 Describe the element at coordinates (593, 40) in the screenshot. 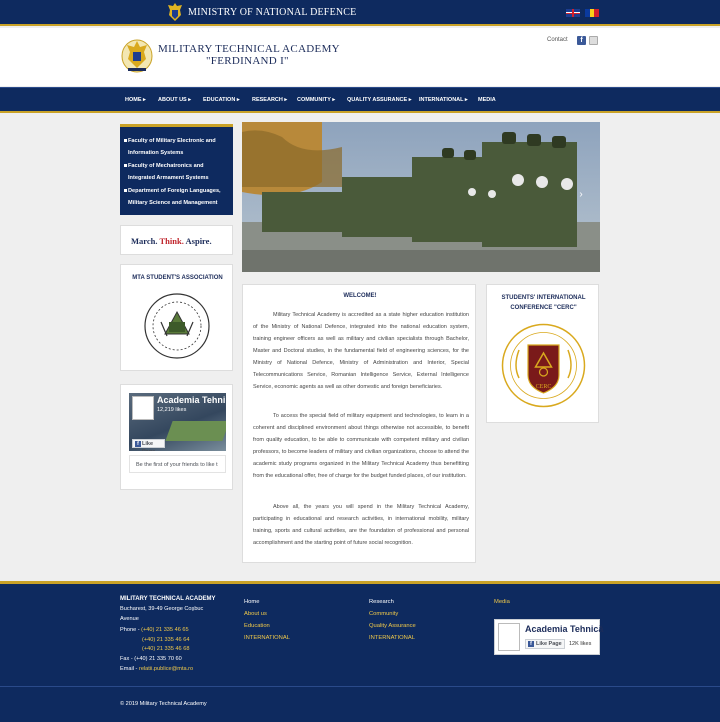

I see `mail-icon` at that location.